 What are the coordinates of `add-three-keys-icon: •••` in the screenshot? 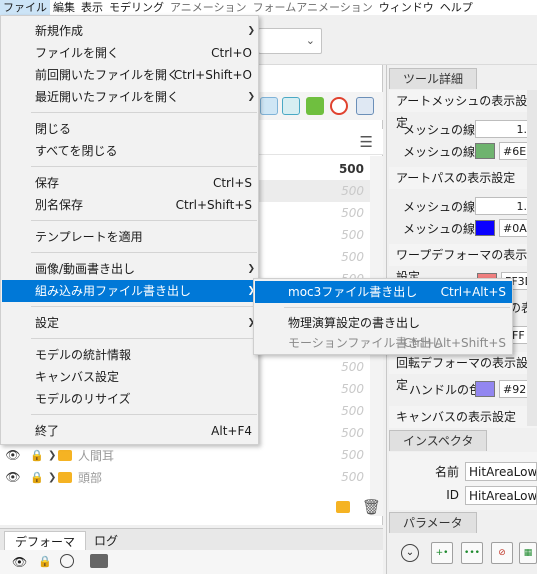 It's located at (472, 553).